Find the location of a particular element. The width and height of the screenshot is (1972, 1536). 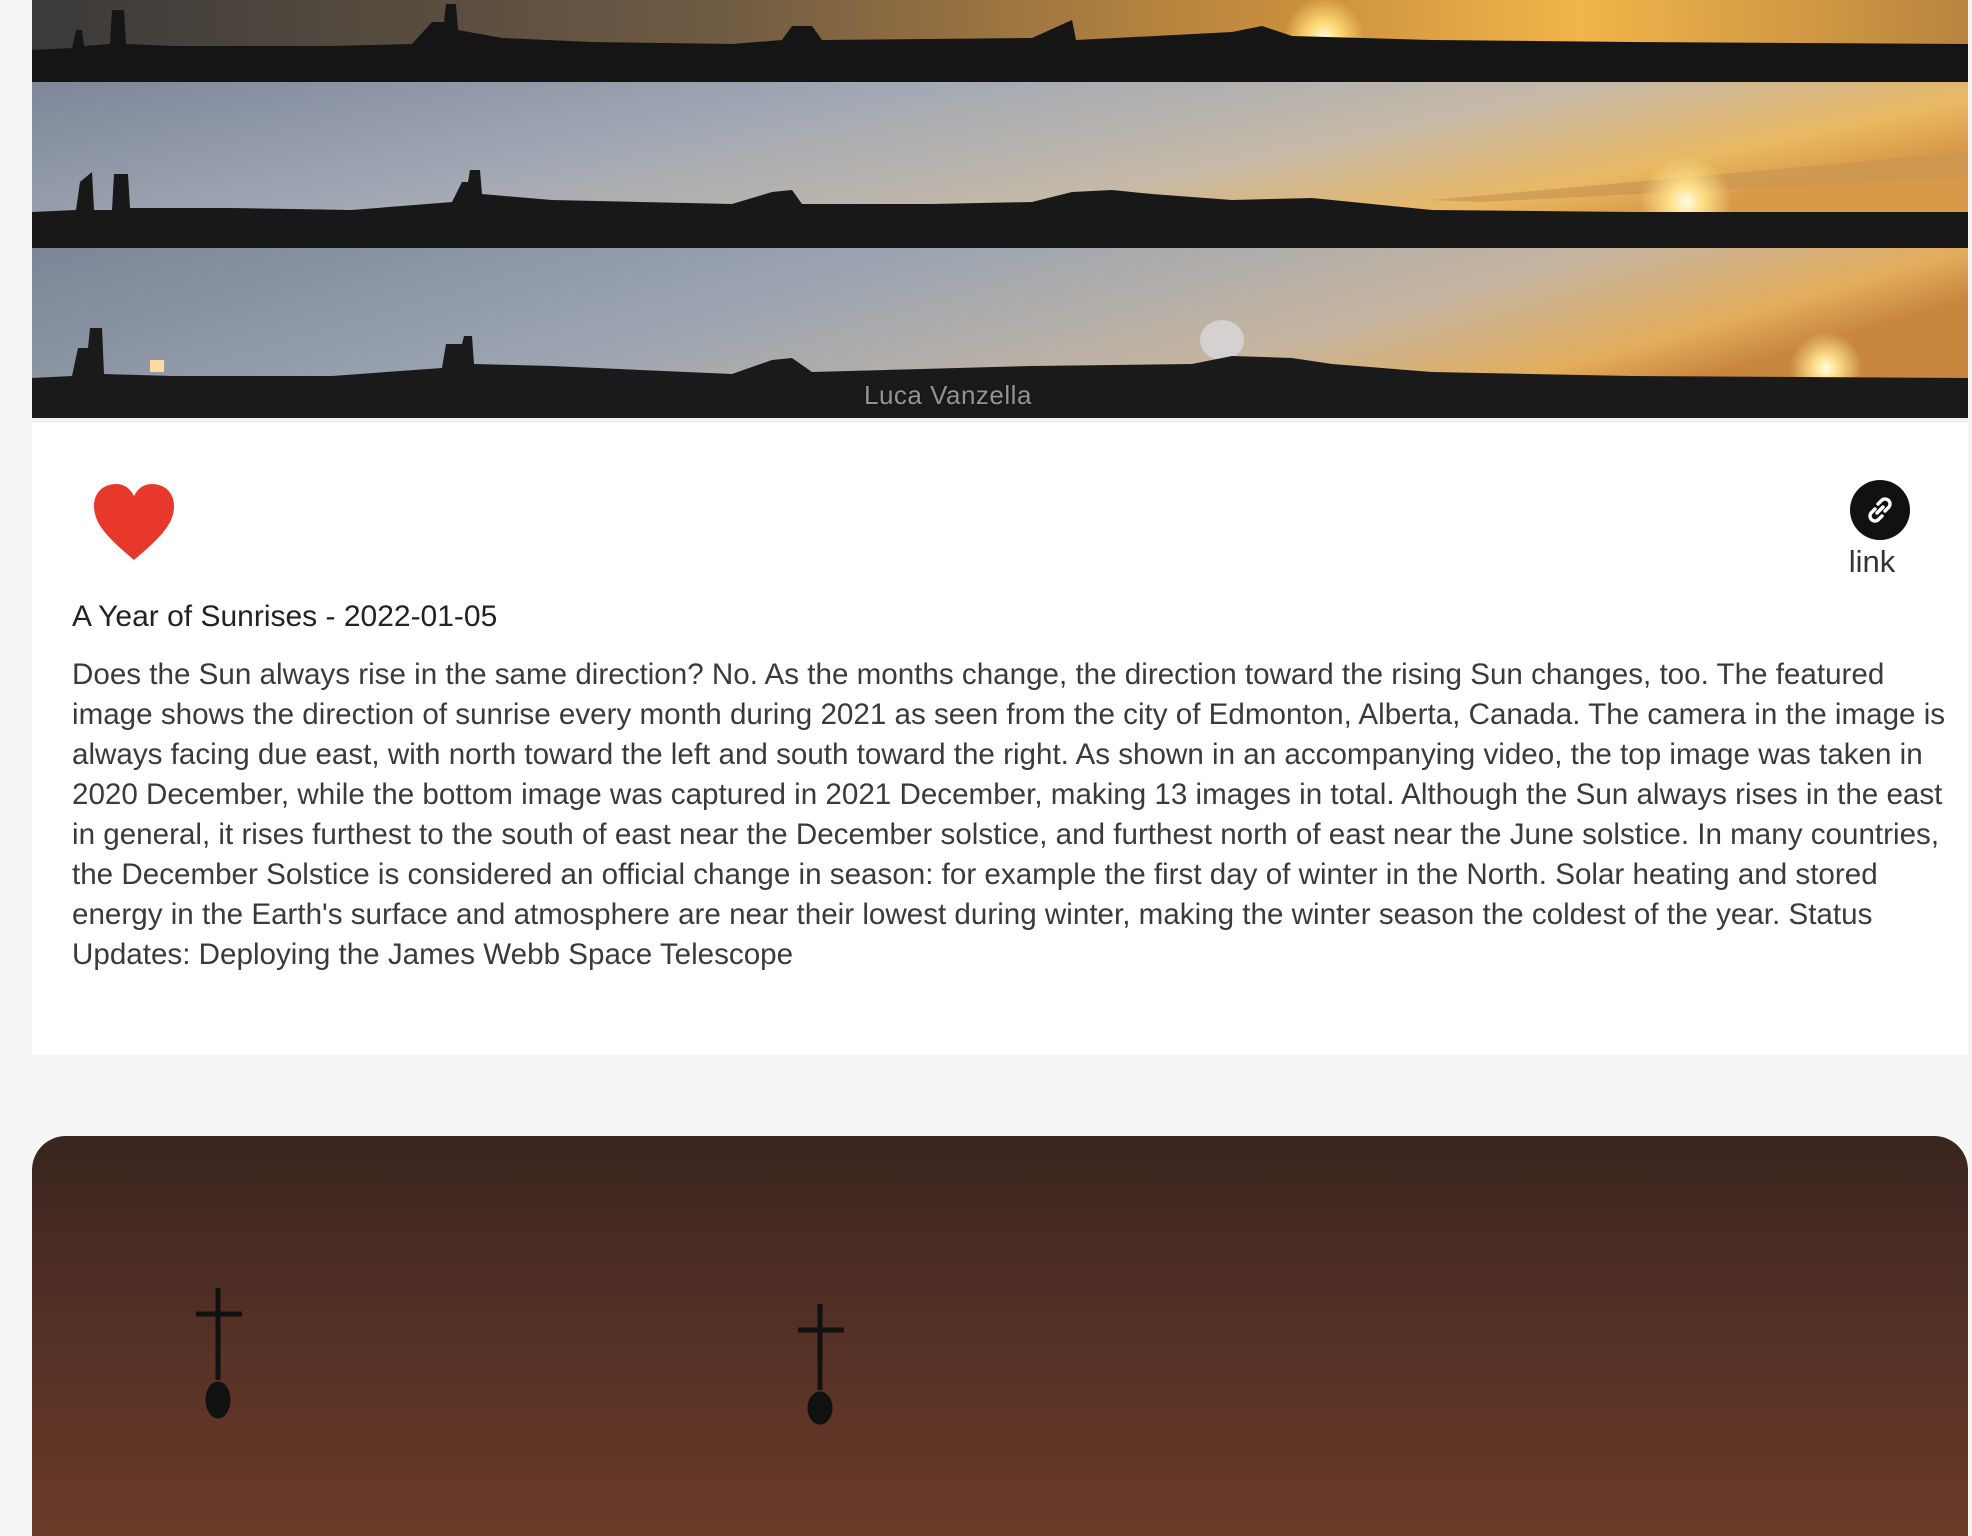

post-title: A Year of Sunrises - 2022-01-05 is located at coordinates (285, 616).